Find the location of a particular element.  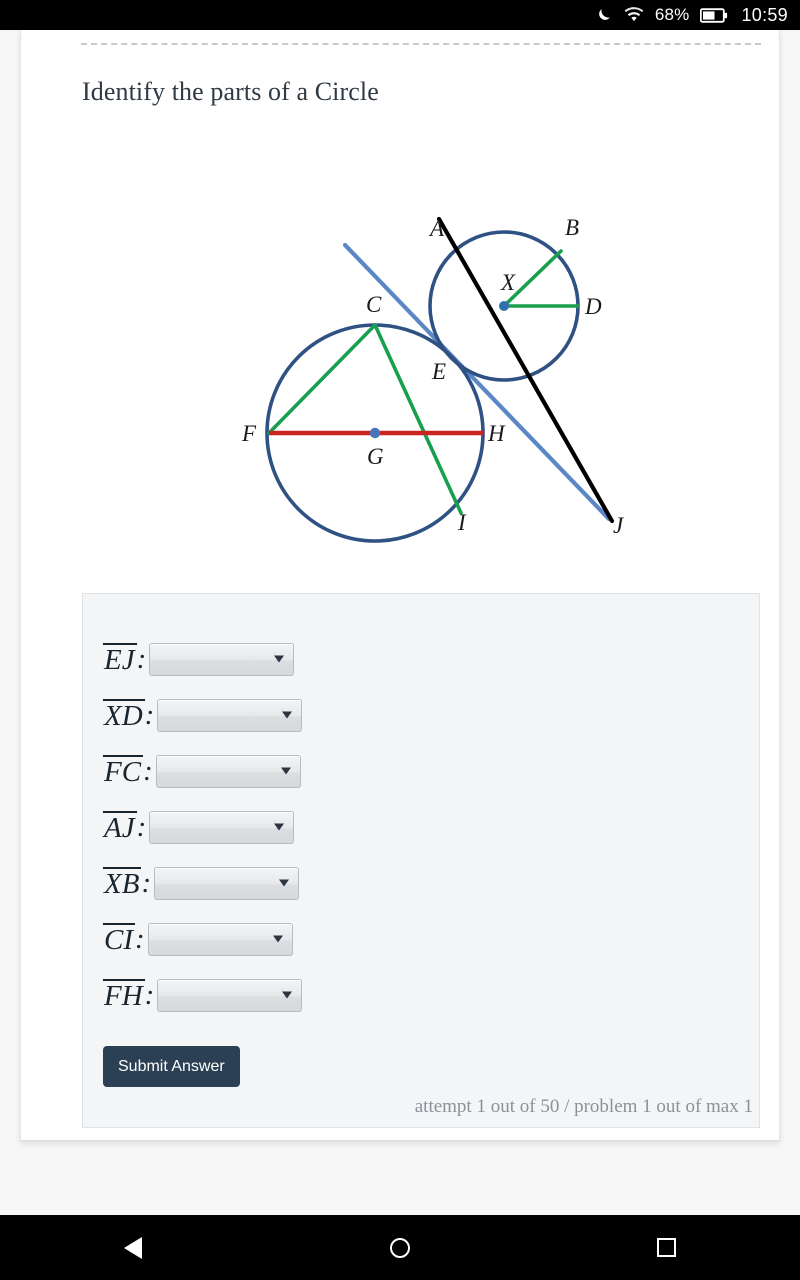

submit-answer-button: Submit Answer is located at coordinates (171, 1066).